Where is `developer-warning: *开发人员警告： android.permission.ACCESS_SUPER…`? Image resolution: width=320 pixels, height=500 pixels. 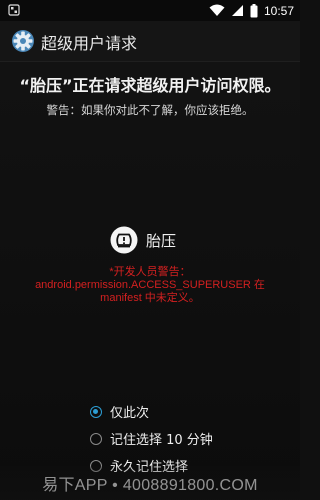 developer-warning: *开发人员警告： android.permission.ACCESS_SUPER… is located at coordinates (150, 285).